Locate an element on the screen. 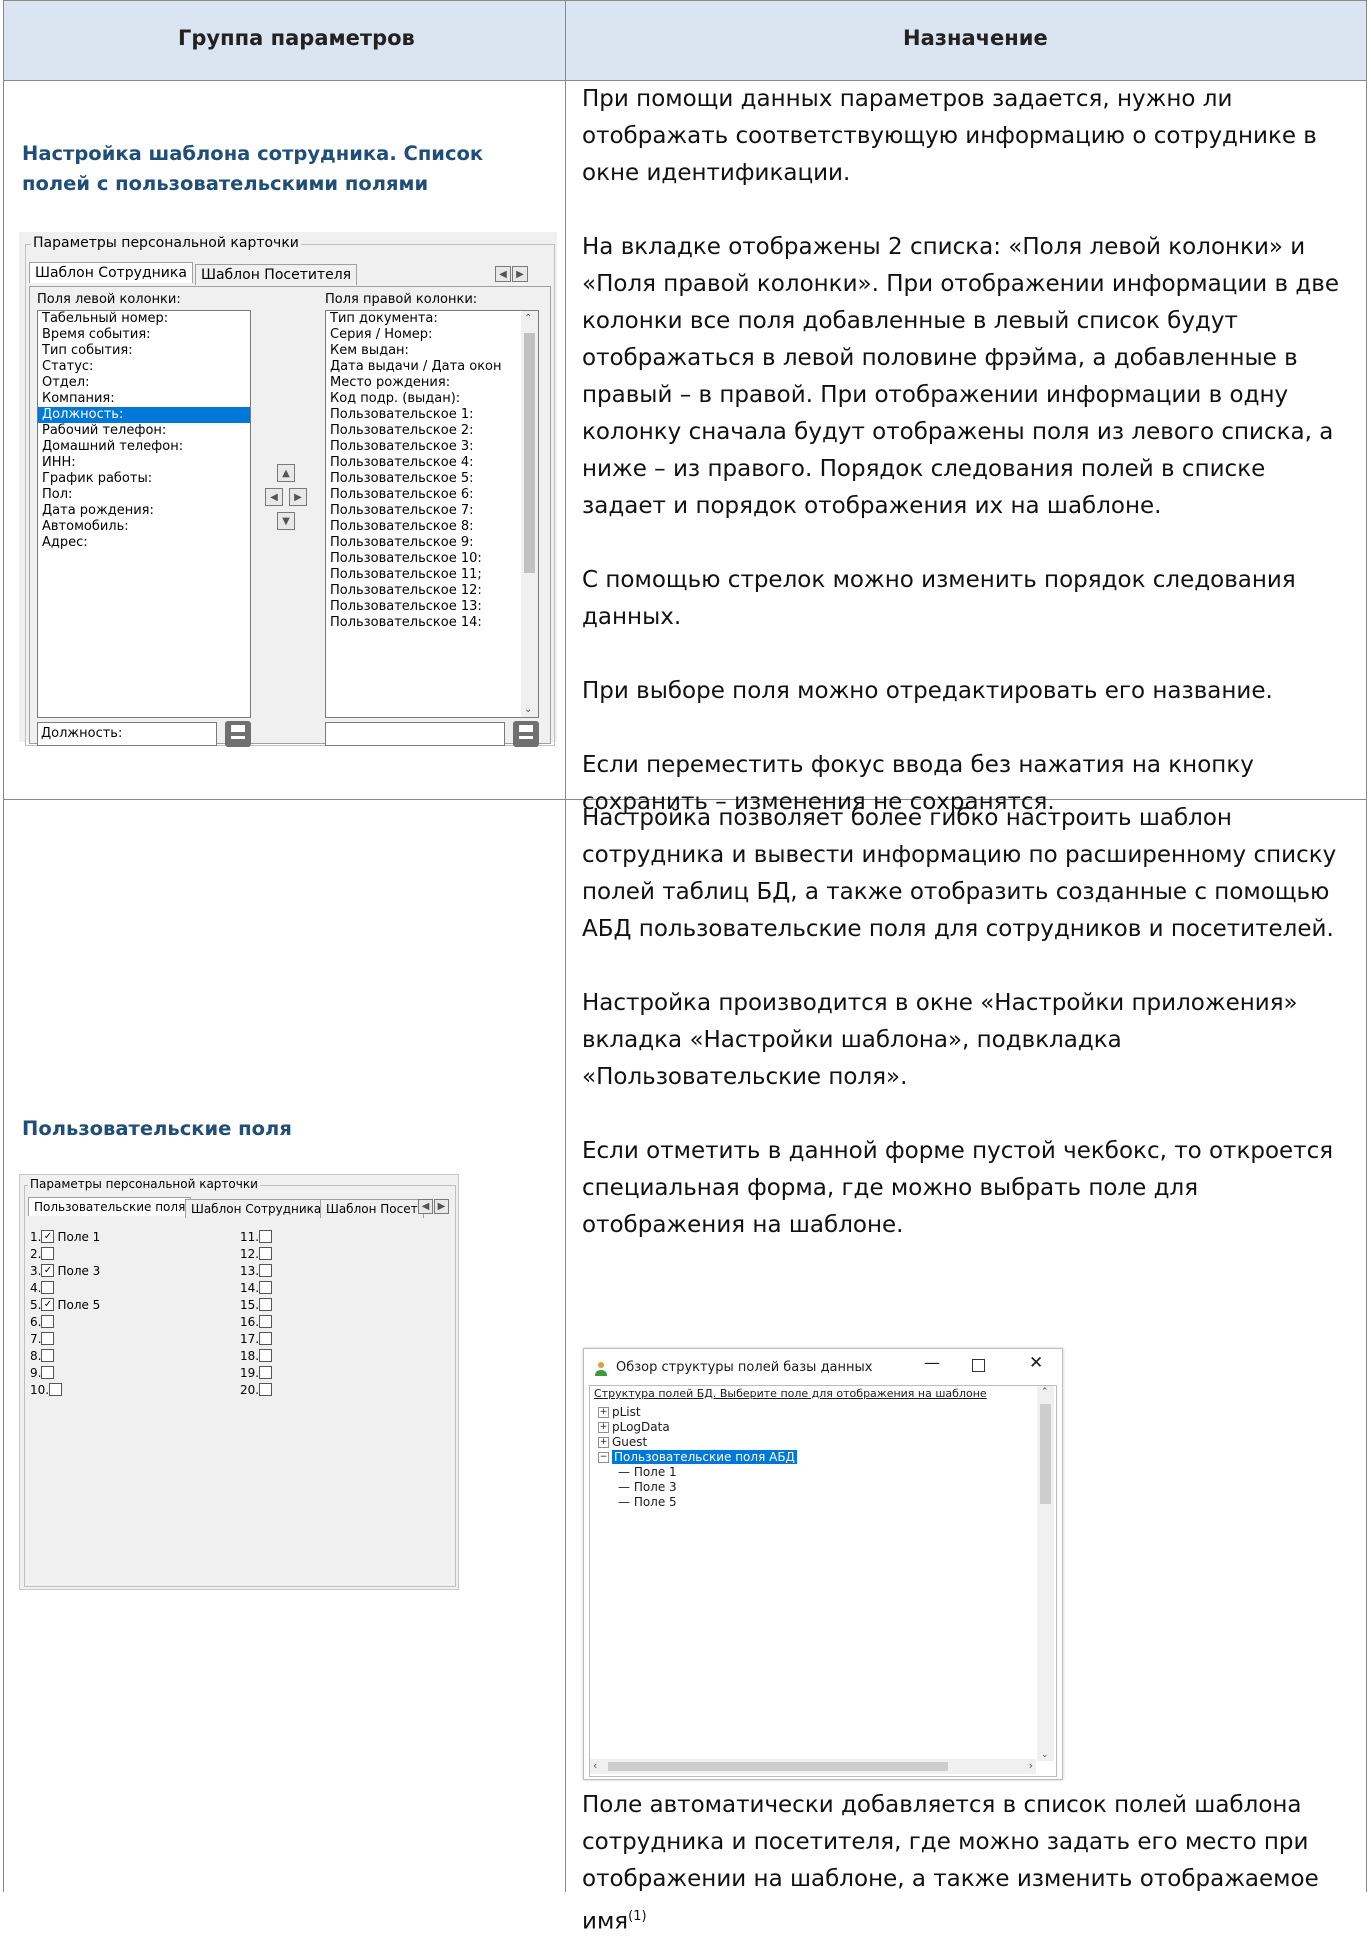 The width and height of the screenshot is (1371, 1941). custom-field-checkbox: 16. is located at coordinates (257, 1322).